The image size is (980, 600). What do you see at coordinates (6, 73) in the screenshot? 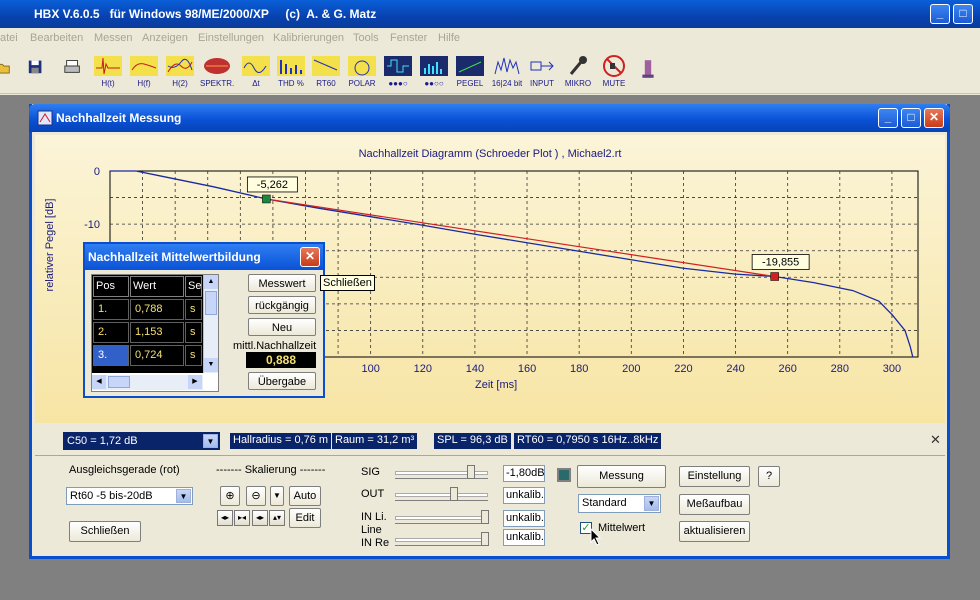
I see `open-folder-icon` at bounding box center [6, 73].